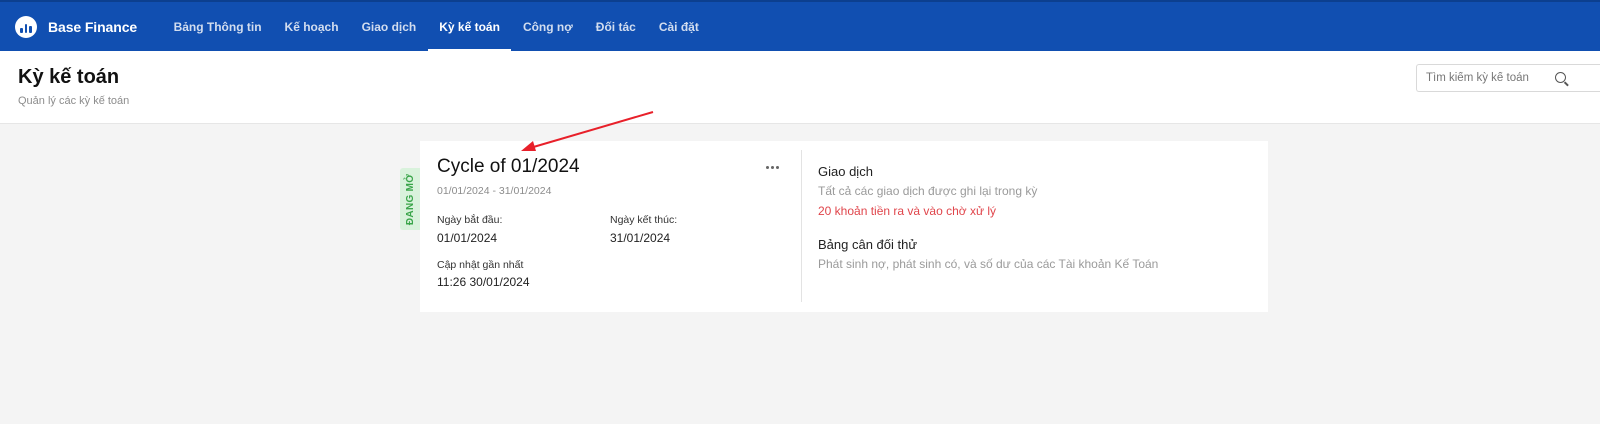 This screenshot has width=1600, height=424. Describe the element at coordinates (644, 220) in the screenshot. I see `end-date-label: Ngày kết thúc:` at that location.